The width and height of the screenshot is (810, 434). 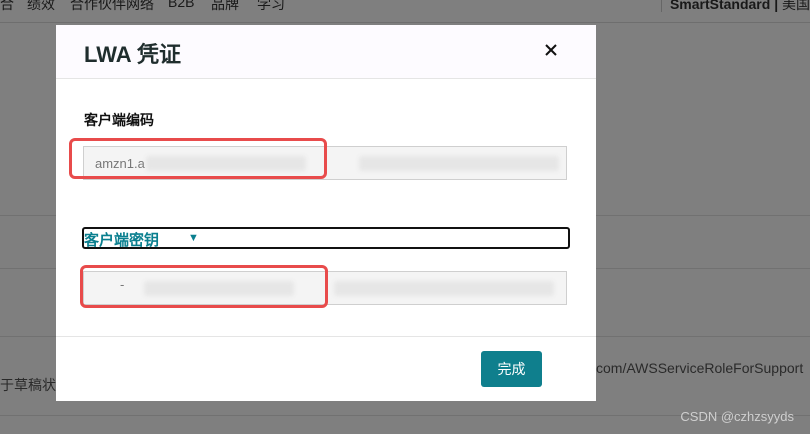 What do you see at coordinates (119, 120) in the screenshot?
I see `client-id-label: 客户端编码` at bounding box center [119, 120].